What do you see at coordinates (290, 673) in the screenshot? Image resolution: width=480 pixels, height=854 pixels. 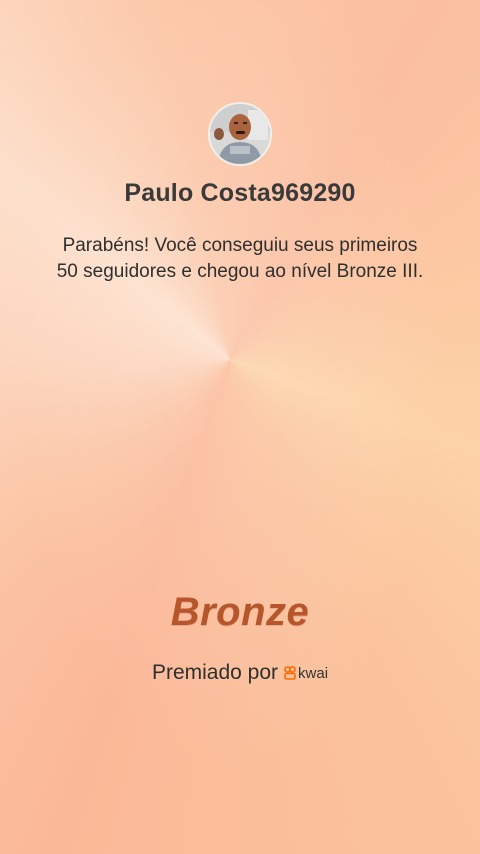 I see `kwai-logo-icon` at bounding box center [290, 673].